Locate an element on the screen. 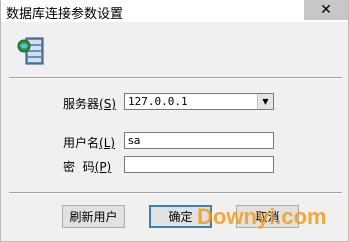 Image resolution: width=349 pixels, height=242 pixels. server-hotkey: (S) is located at coordinates (107, 104).